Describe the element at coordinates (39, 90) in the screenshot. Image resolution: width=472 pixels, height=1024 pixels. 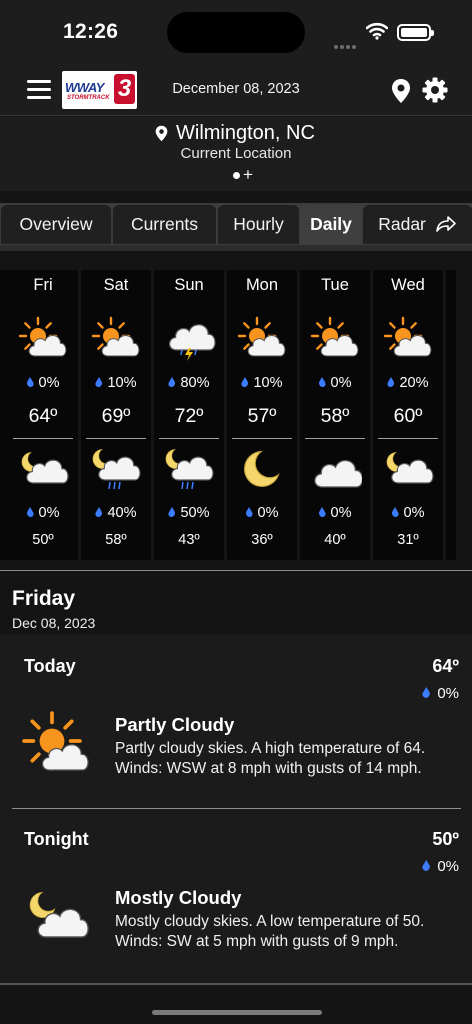
I see `menu-icon` at that location.